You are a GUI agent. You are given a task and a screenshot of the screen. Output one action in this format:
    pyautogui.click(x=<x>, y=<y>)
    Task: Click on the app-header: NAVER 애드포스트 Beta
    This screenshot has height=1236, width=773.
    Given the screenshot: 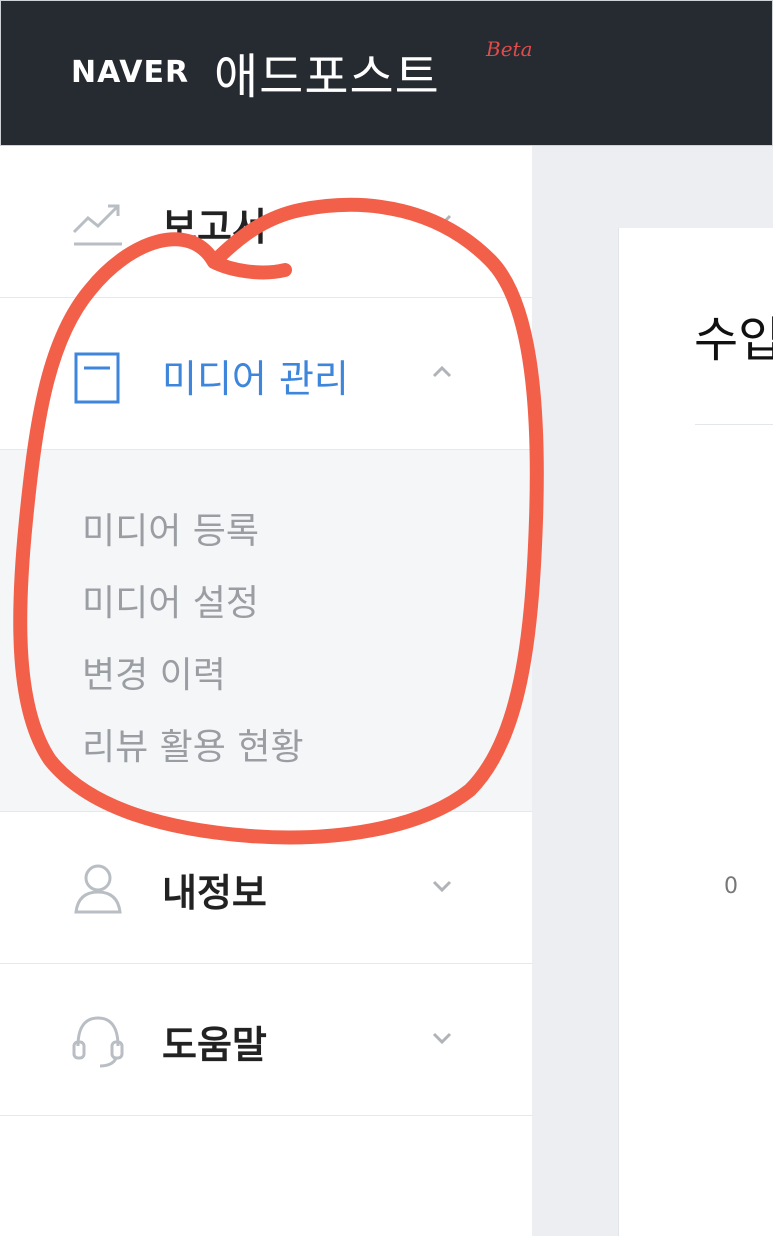 What is the action you would take?
    pyautogui.click(x=386, y=73)
    